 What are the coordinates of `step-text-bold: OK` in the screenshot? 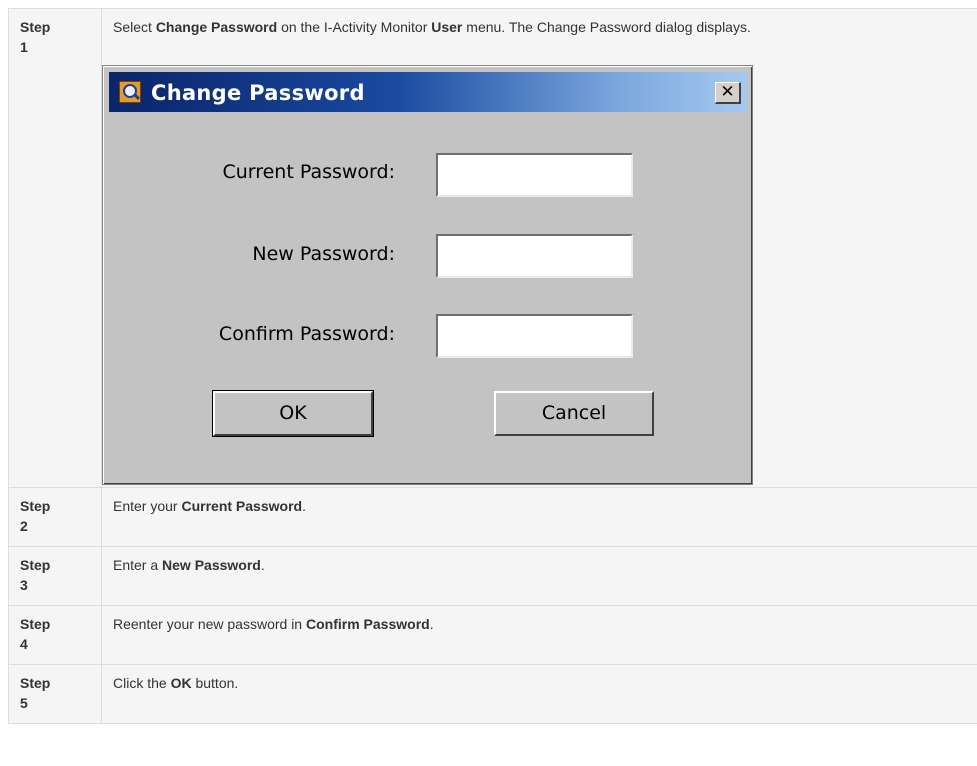 It's located at (181, 683).